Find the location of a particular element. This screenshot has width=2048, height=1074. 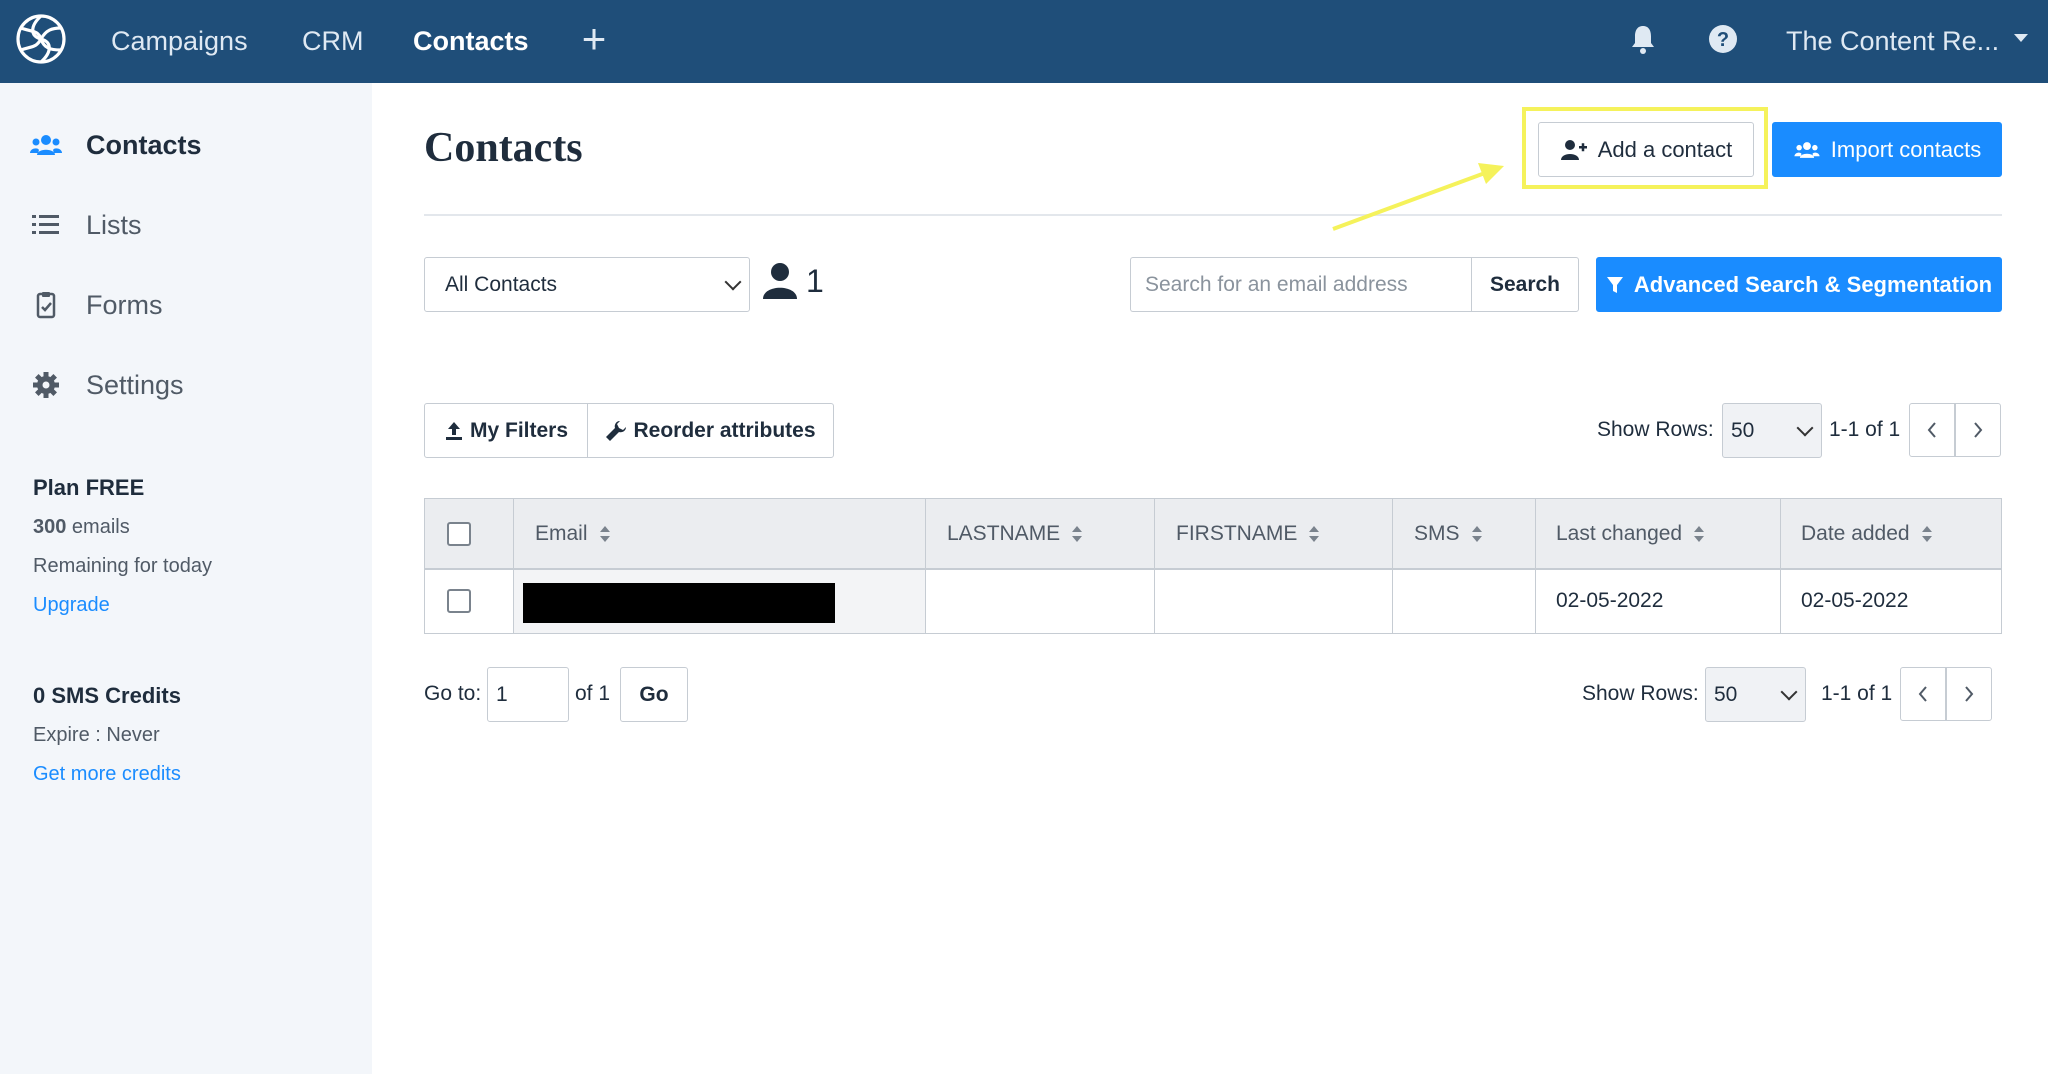

last-changed-cell: 02-05-2022 is located at coordinates (1610, 600).